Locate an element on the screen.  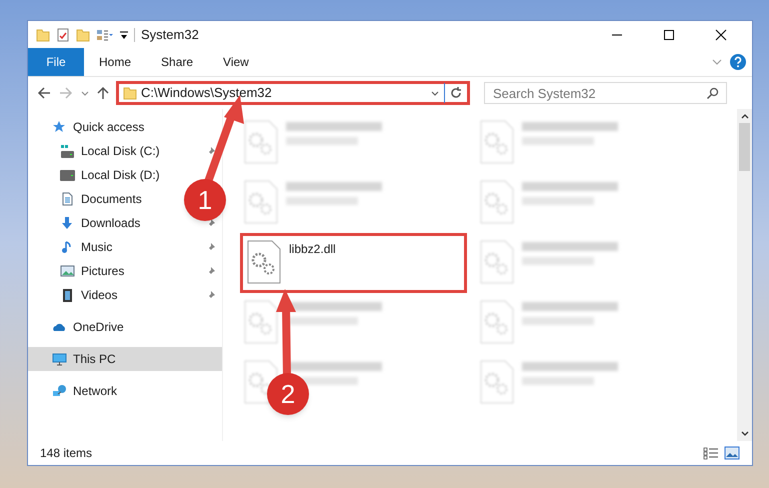
address-path: C:\Windows\System32 is located at coordinates (207, 93).